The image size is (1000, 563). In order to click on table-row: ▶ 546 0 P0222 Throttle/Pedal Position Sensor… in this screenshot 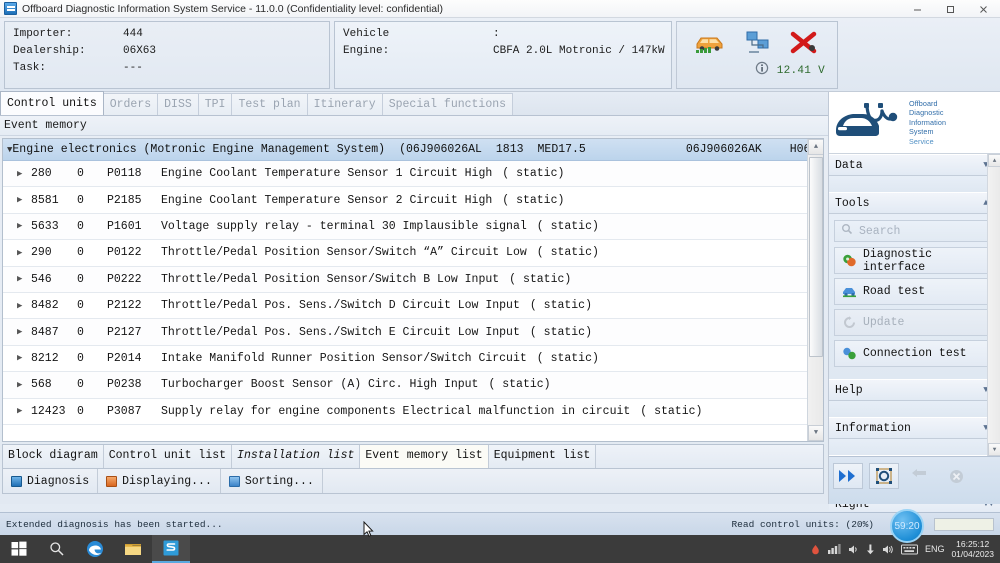, I will do `click(405, 279)`.